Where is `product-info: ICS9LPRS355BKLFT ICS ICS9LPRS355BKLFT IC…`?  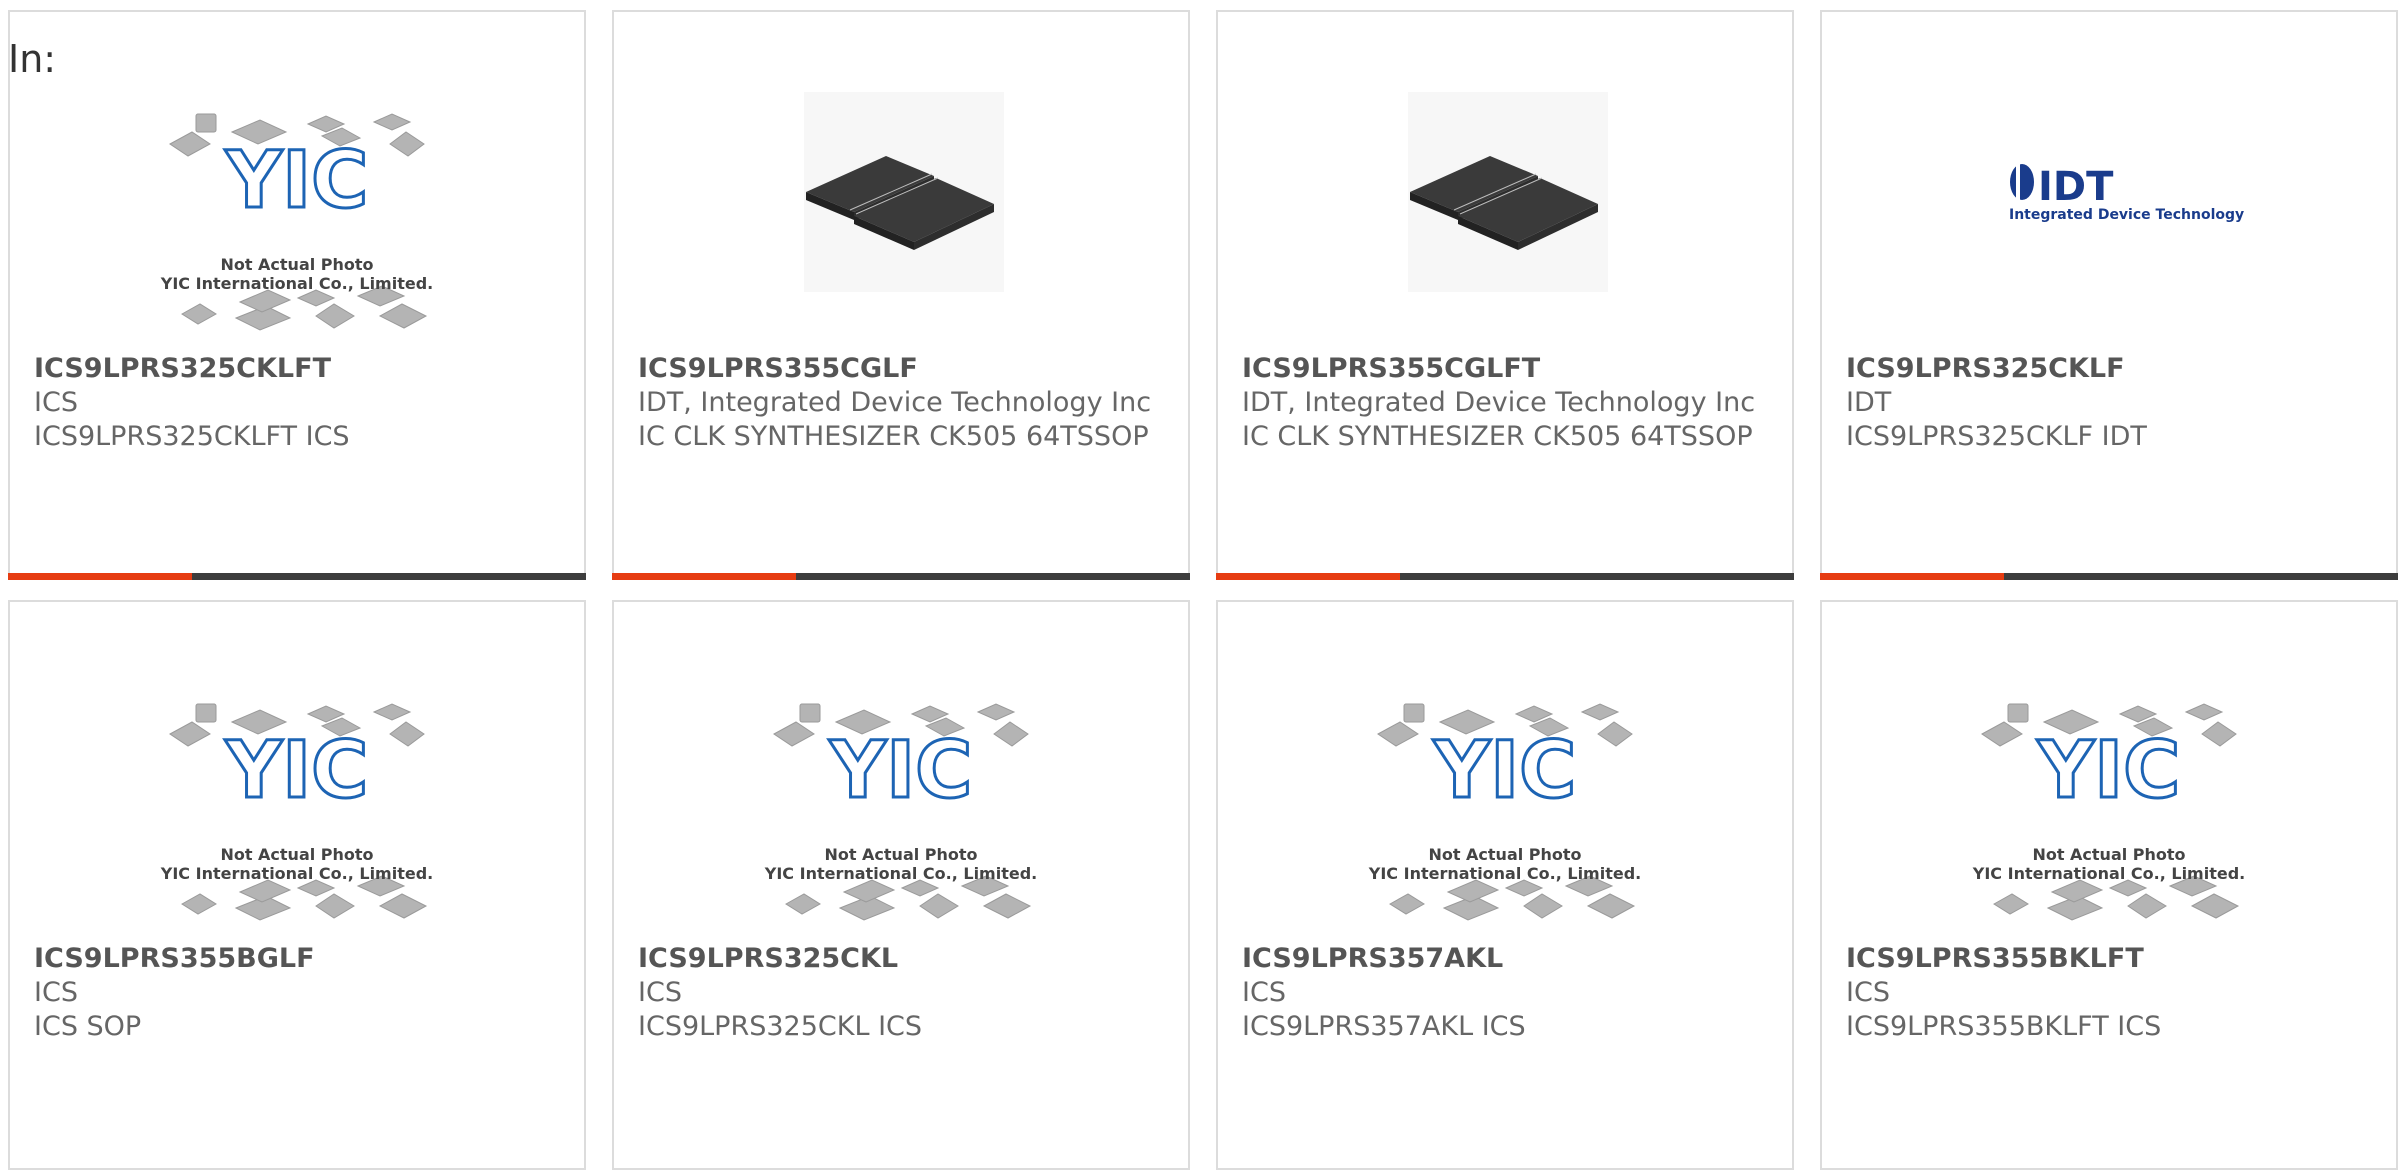
product-info: ICS9LPRS355BKLFT ICS ICS9LPRS355BKLFT IC… is located at coordinates (2111, 993).